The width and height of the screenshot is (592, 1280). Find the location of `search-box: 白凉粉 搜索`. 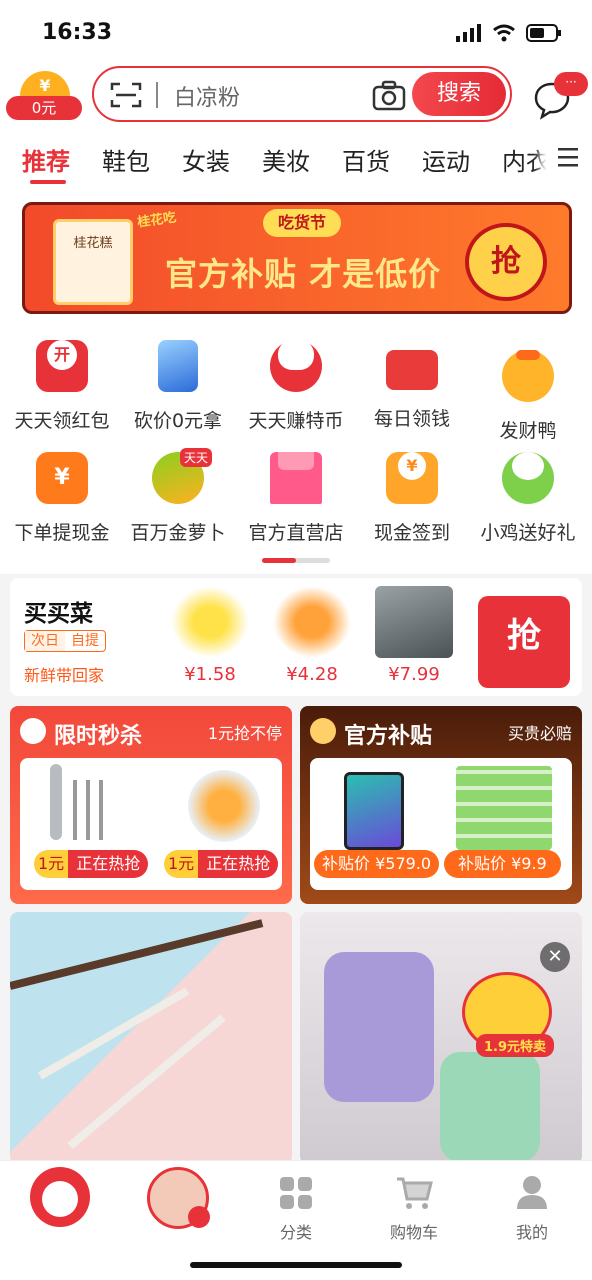

search-box: 白凉粉 搜索 is located at coordinates (302, 94).